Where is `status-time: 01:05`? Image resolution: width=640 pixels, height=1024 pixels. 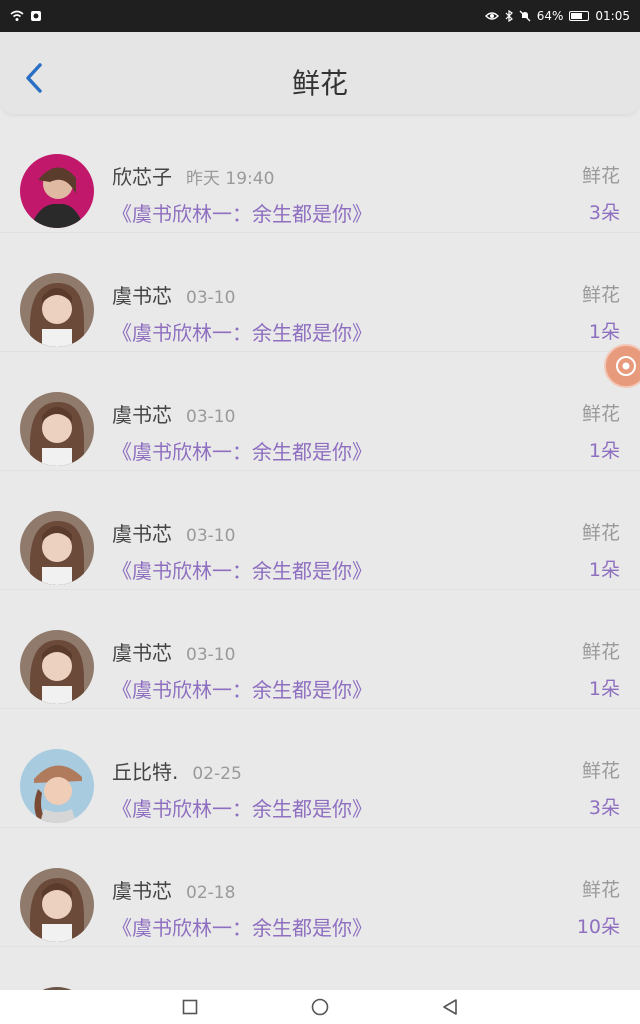 status-time: 01:05 is located at coordinates (612, 16).